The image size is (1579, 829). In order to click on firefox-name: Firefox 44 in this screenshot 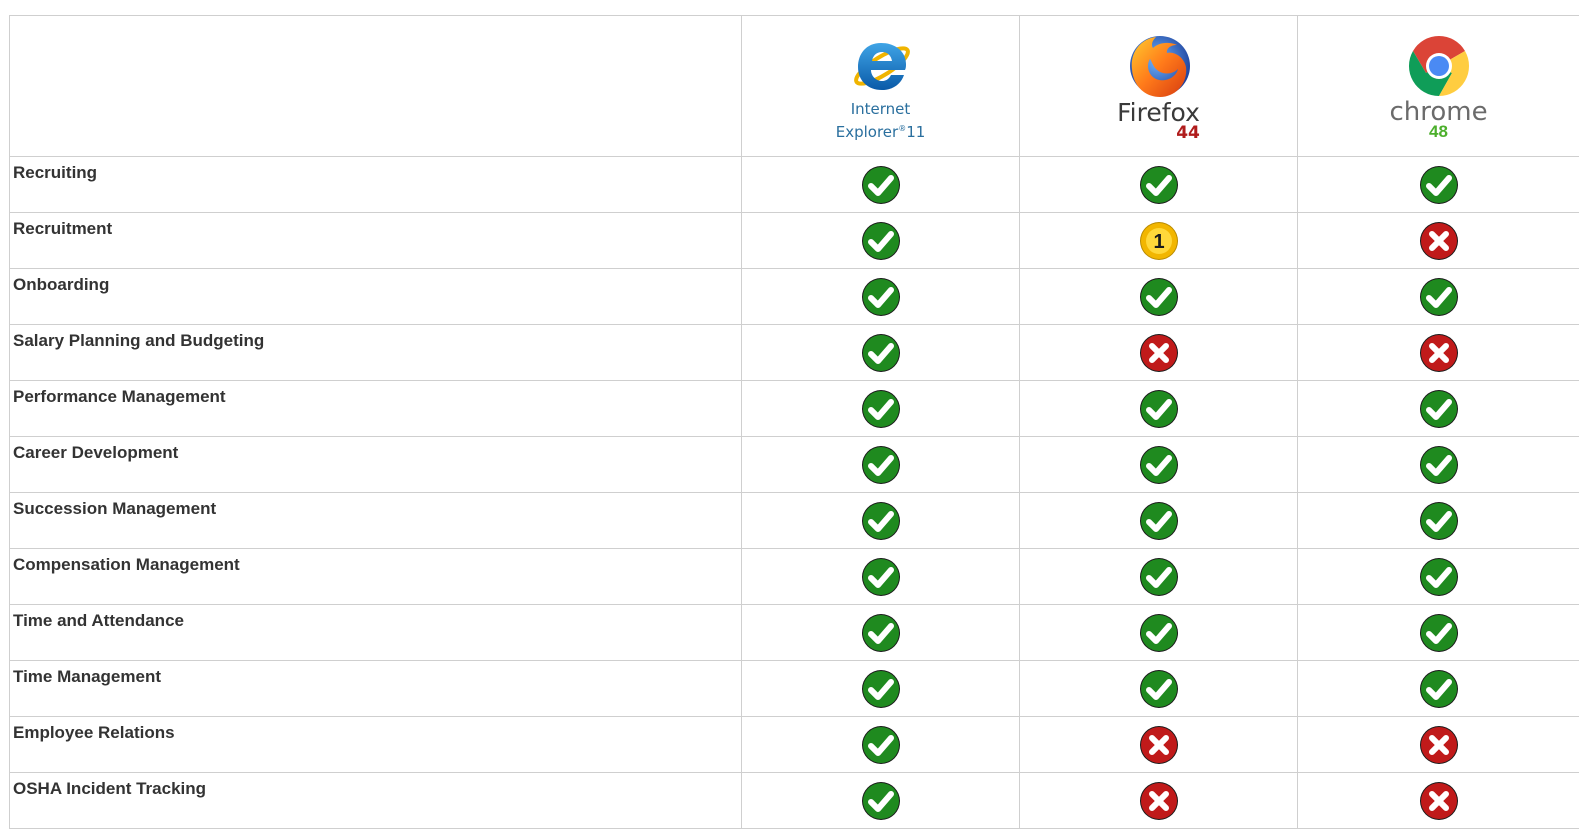, I will do `click(1158, 120)`.